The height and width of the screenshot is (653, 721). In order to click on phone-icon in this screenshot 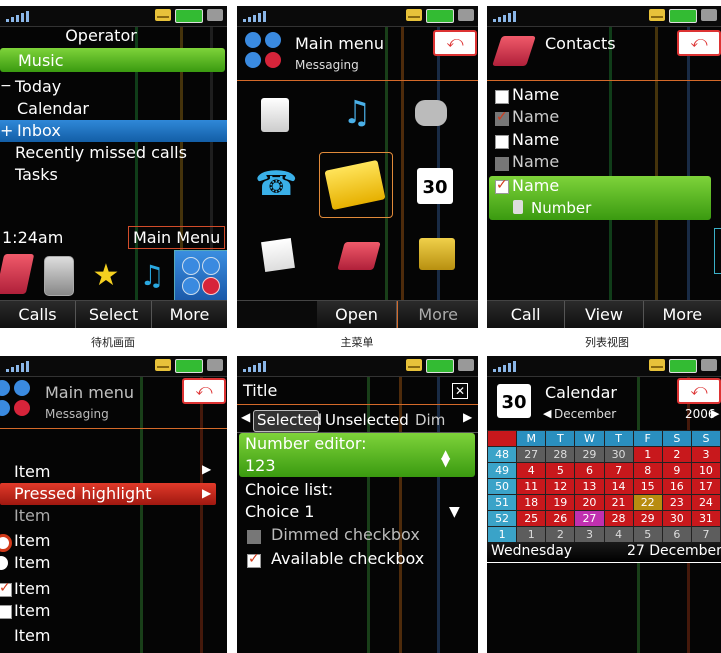, I will do `click(59, 276)`.